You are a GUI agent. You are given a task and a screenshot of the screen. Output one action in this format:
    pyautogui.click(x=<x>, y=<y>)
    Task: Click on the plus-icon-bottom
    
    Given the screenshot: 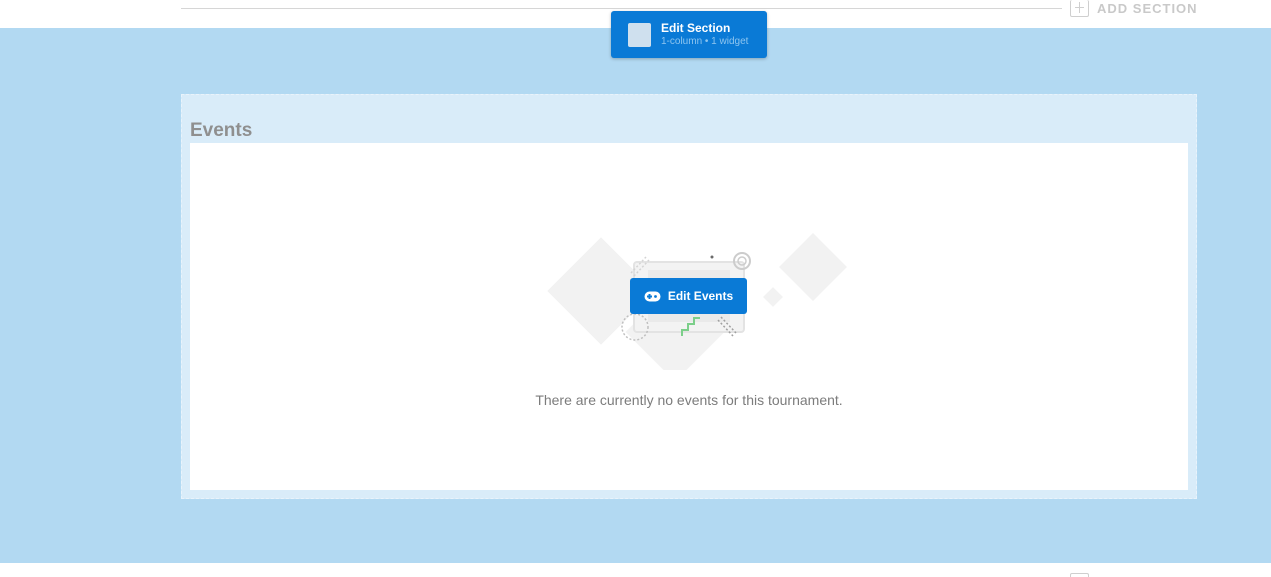 What is the action you would take?
    pyautogui.click(x=1079, y=575)
    